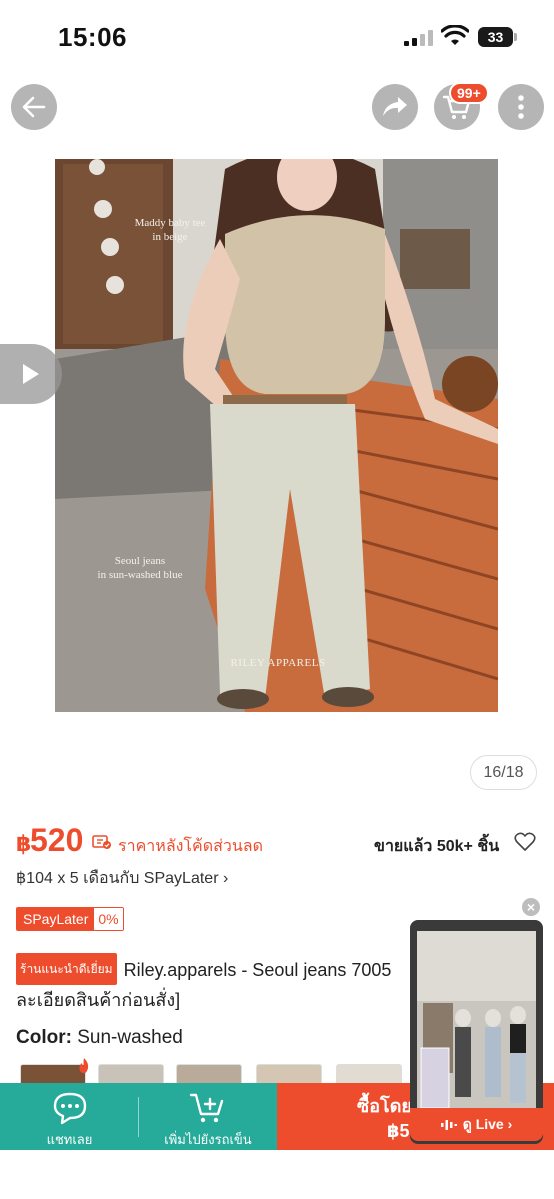 This screenshot has height=1199, width=554. I want to click on watch-live-button: ดู Live ›, so click(476, 1124).